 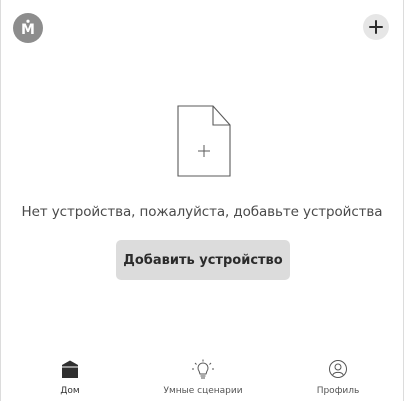 What do you see at coordinates (338, 391) in the screenshot?
I see `nav-label-profile: Профиль` at bounding box center [338, 391].